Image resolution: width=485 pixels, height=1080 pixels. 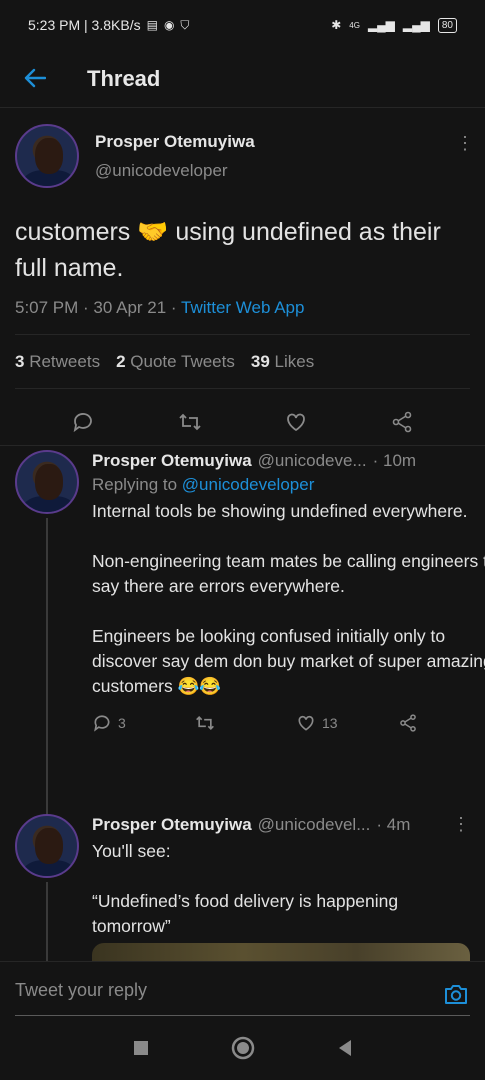 What do you see at coordinates (242, 79) in the screenshot?
I see `top-bar: Thread` at bounding box center [242, 79].